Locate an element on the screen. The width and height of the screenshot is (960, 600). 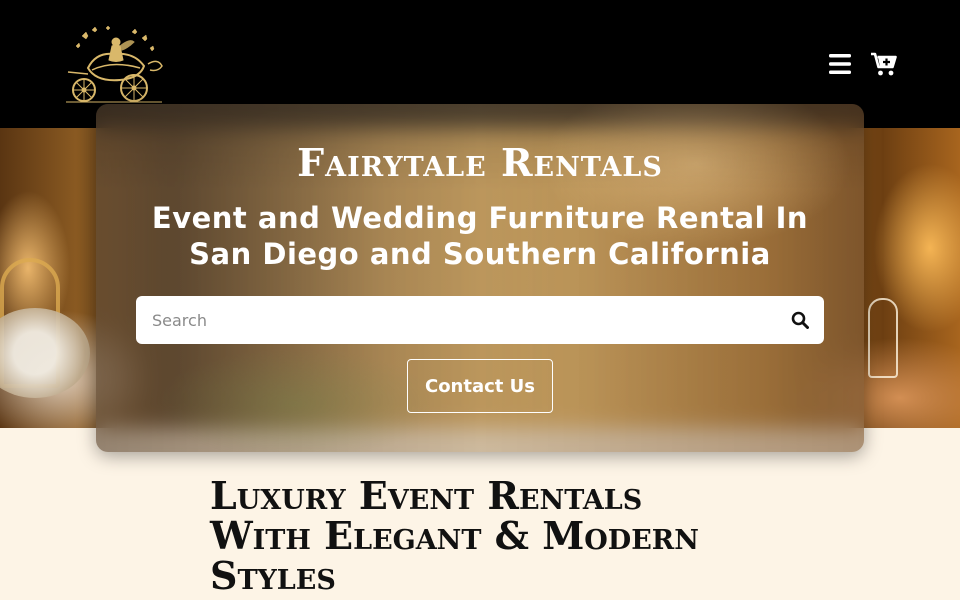
carriage-fairy-logo-icon is located at coordinates (114, 64).